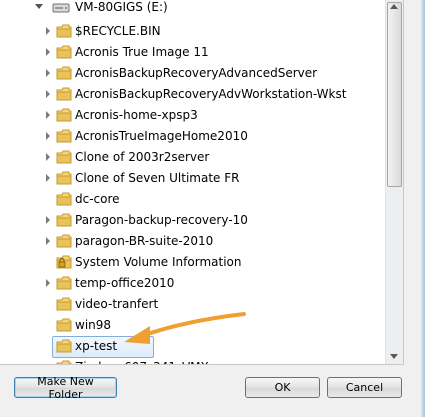 Image resolution: width=425 pixels, height=417 pixels. Describe the element at coordinates (394, 6) in the screenshot. I see `scroll-up-icon` at that location.